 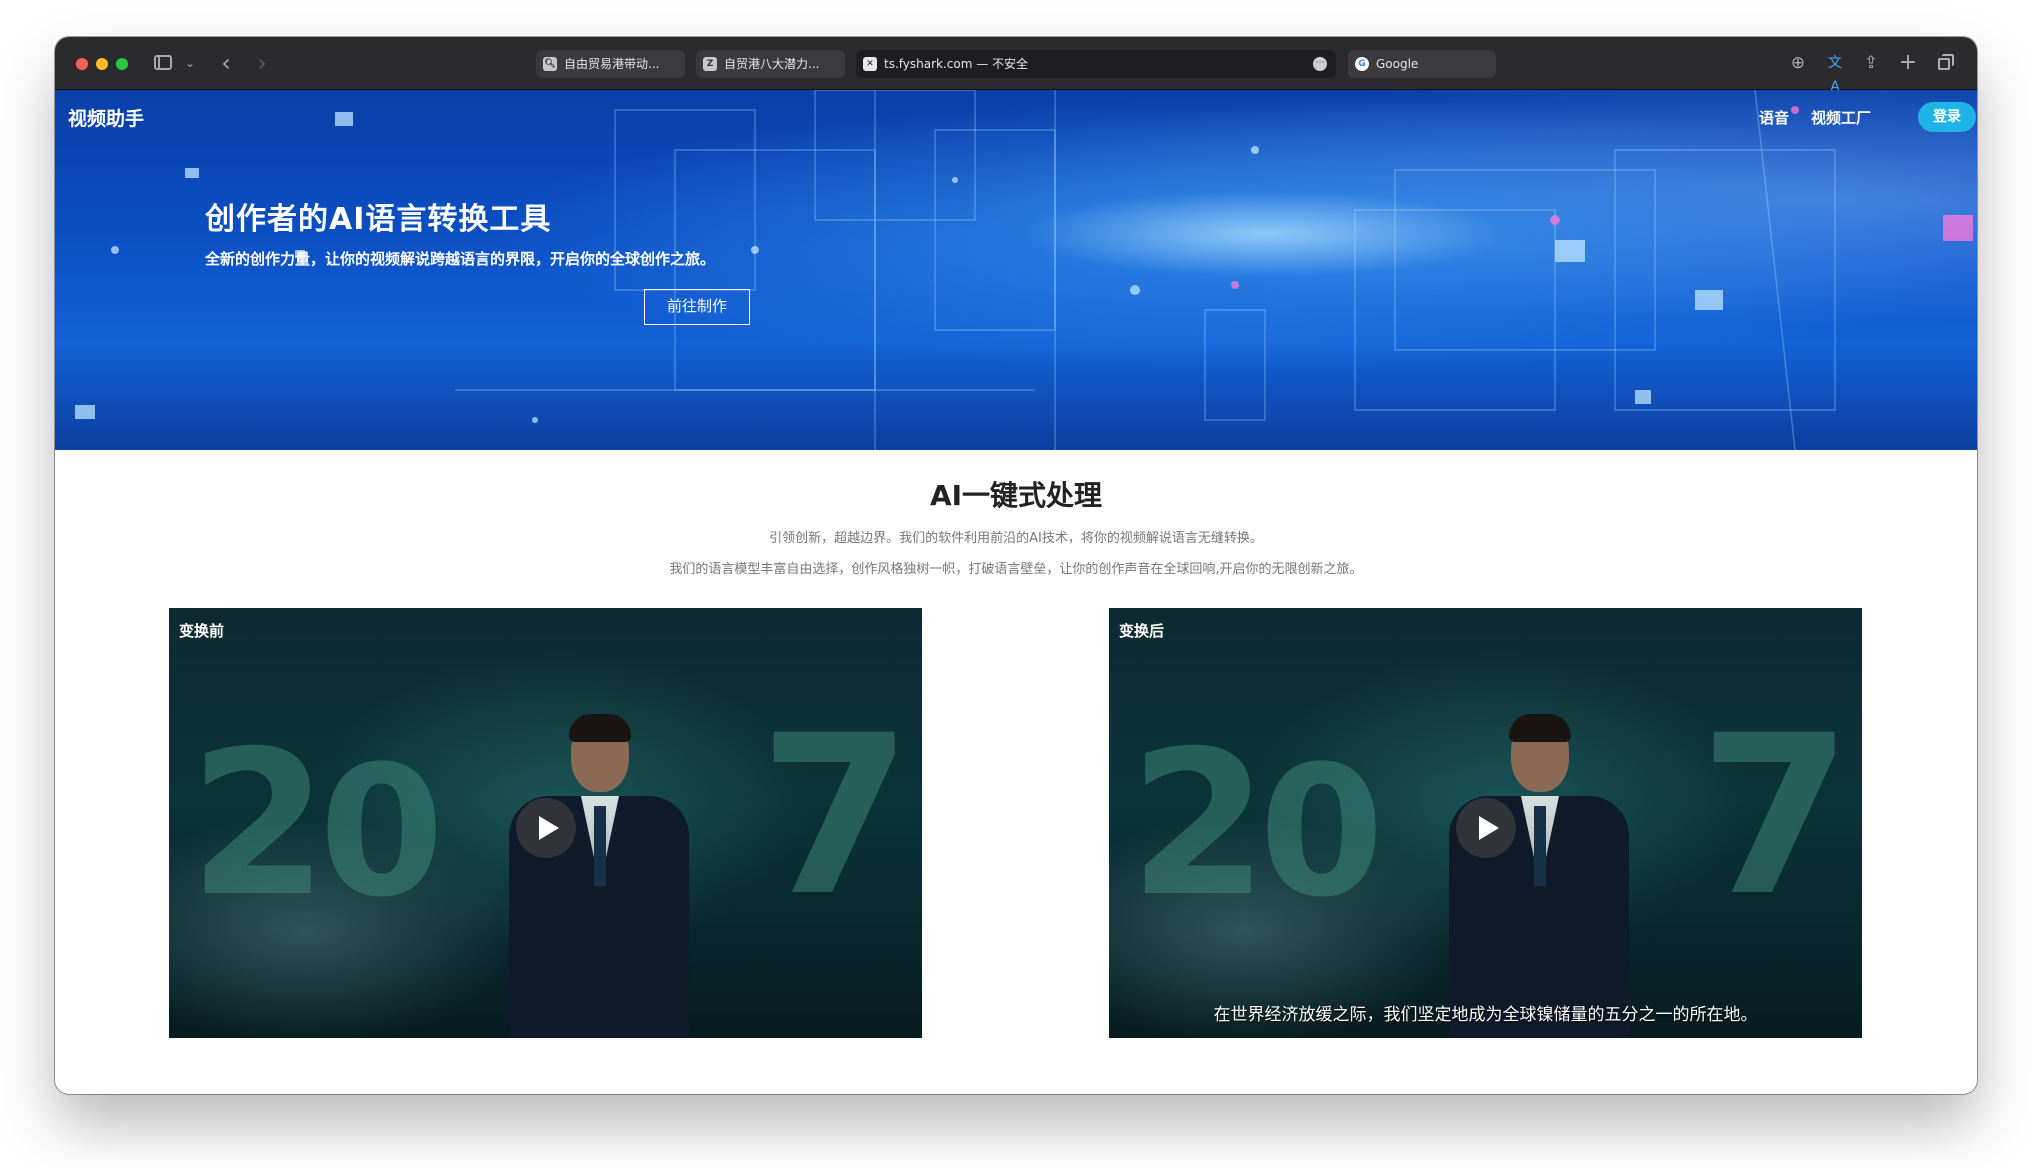 I want to click on section-title: AI一键式处理, so click(x=1016, y=495).